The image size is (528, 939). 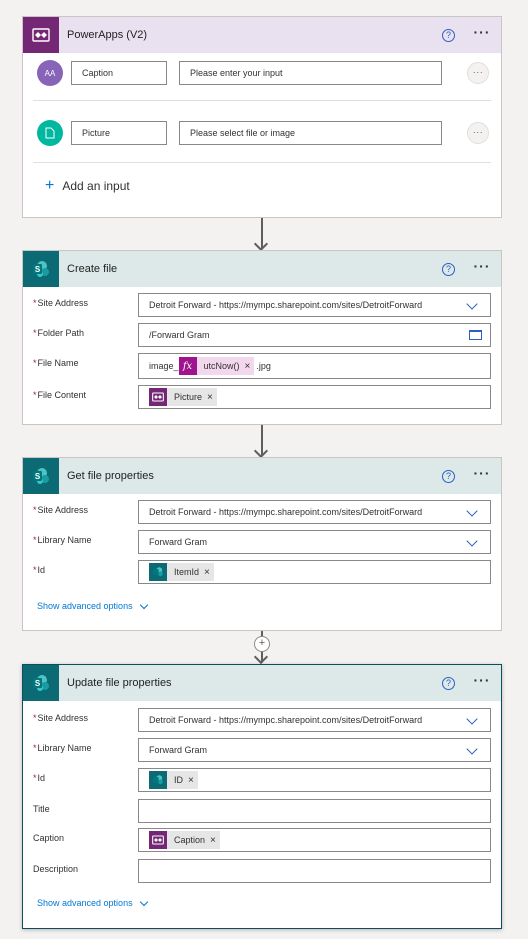 What do you see at coordinates (310, 73) in the screenshot?
I see `input-description-field: Please enter your input` at bounding box center [310, 73].